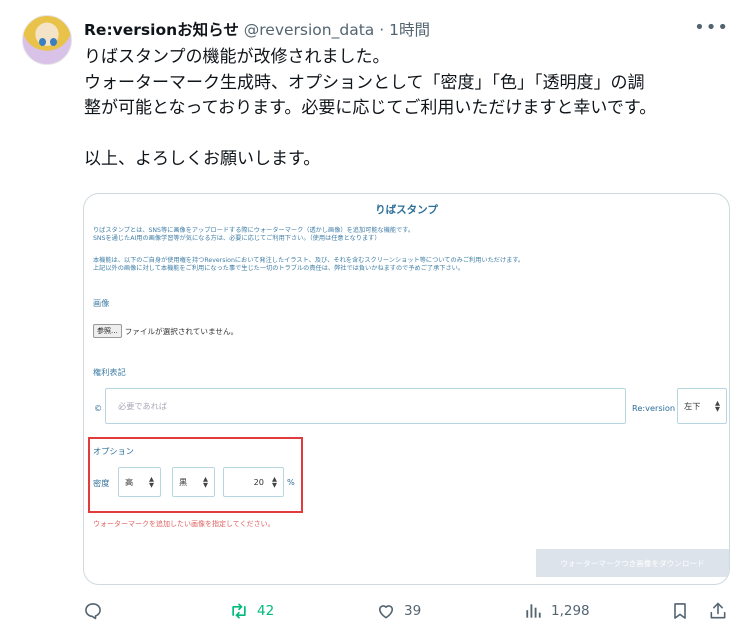 The height and width of the screenshot is (637, 753). What do you see at coordinates (365, 406) in the screenshot?
I see `rights-input: 必要であれば` at bounding box center [365, 406].